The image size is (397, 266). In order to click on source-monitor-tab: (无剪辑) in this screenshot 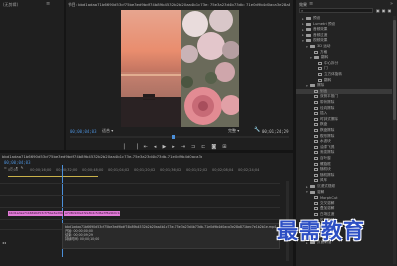, I will do `click(10, 5)`.